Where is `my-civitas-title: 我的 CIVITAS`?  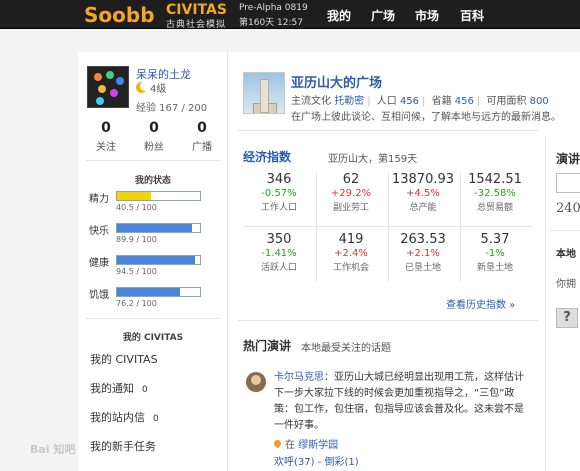 my-civitas-title: 我的 CIVITAS is located at coordinates (153, 338).